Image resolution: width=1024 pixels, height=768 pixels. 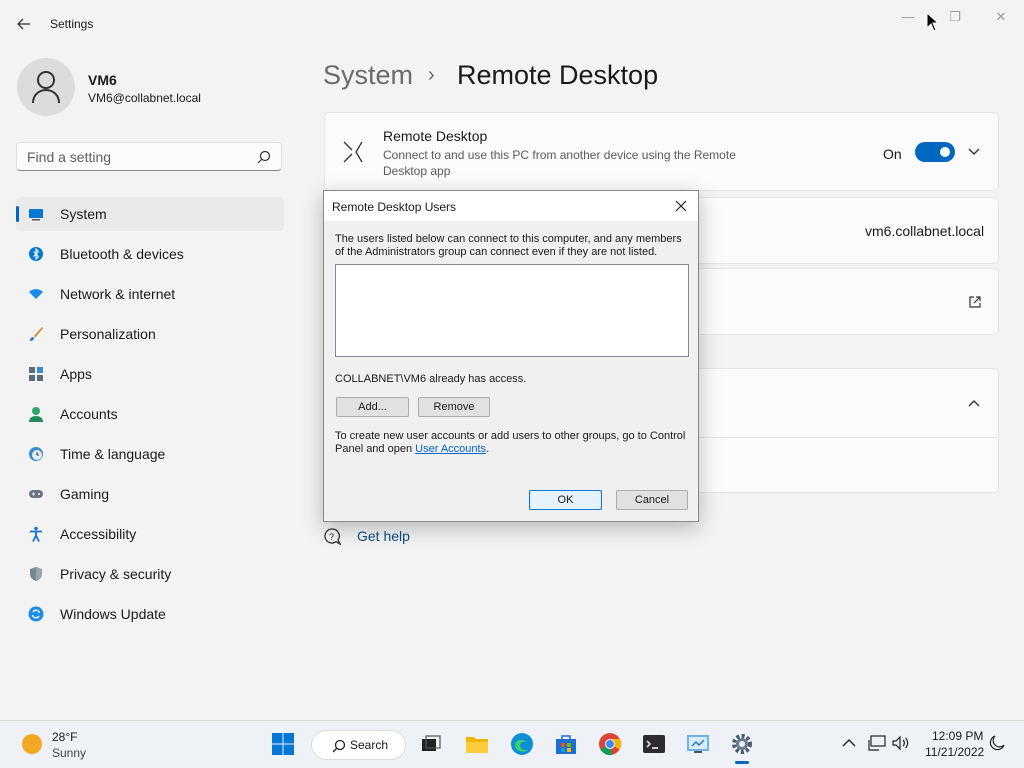 What do you see at coordinates (435, 136) in the screenshot?
I see `remote-desktop-title: Remote Desktop` at bounding box center [435, 136].